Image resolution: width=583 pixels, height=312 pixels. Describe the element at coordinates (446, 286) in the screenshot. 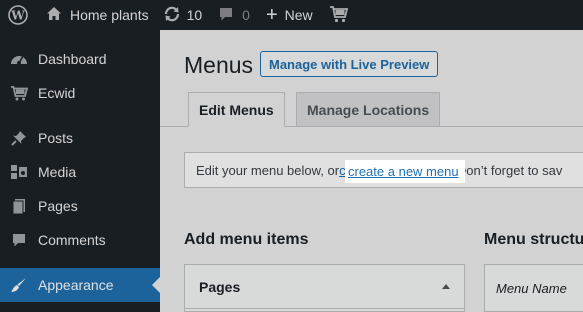

I see `collapse-arrow-icon` at that location.